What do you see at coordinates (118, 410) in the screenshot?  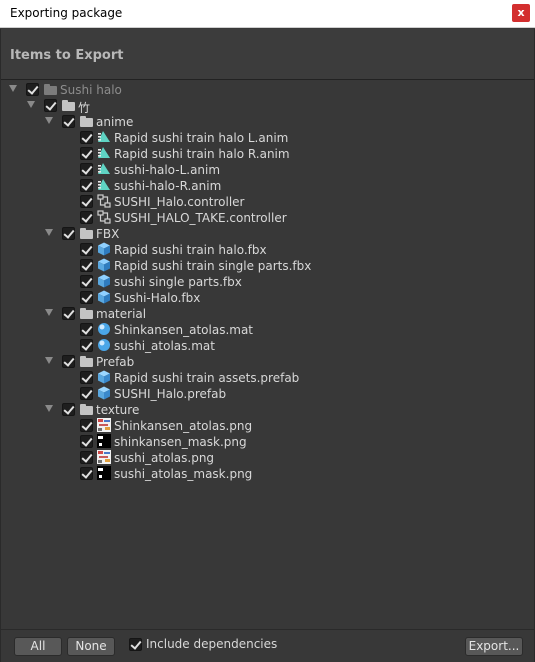 I see `tree-item-label: texture` at bounding box center [118, 410].